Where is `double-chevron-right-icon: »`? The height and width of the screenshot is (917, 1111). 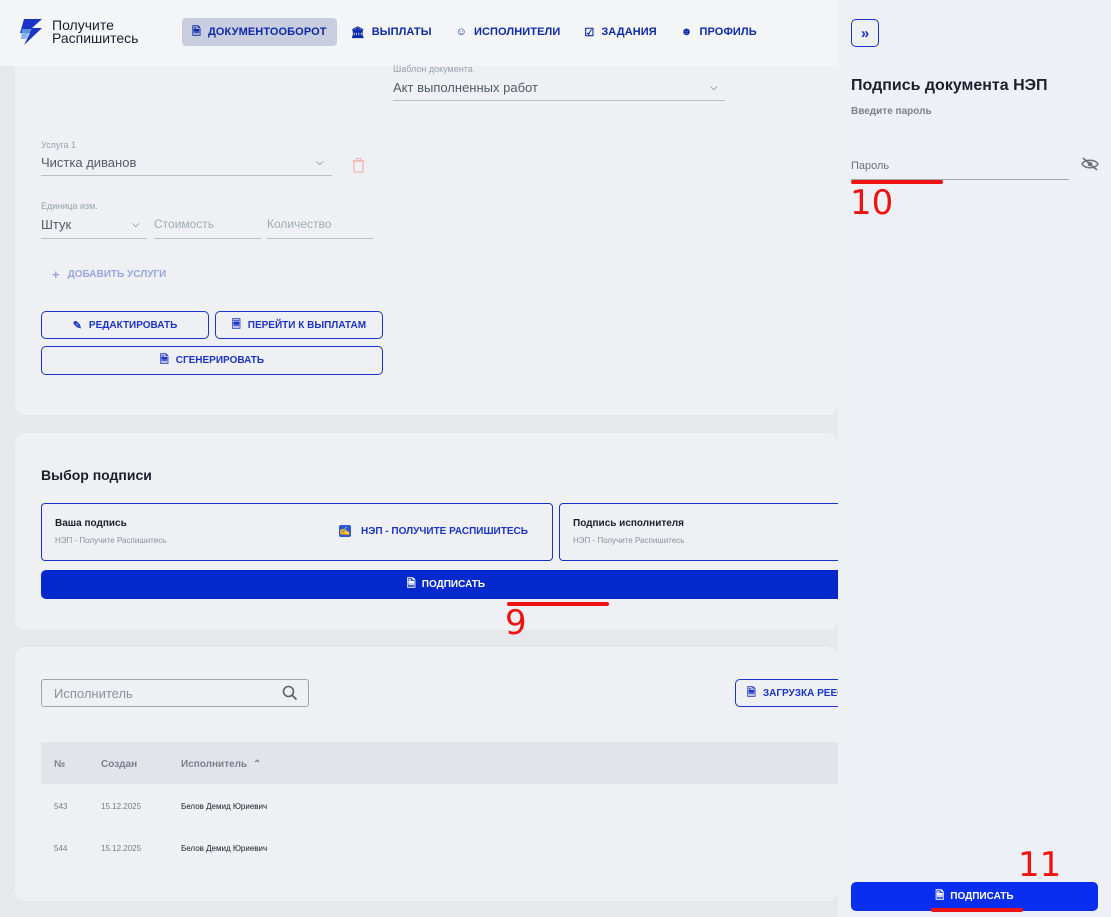 double-chevron-right-icon: » is located at coordinates (865, 33).